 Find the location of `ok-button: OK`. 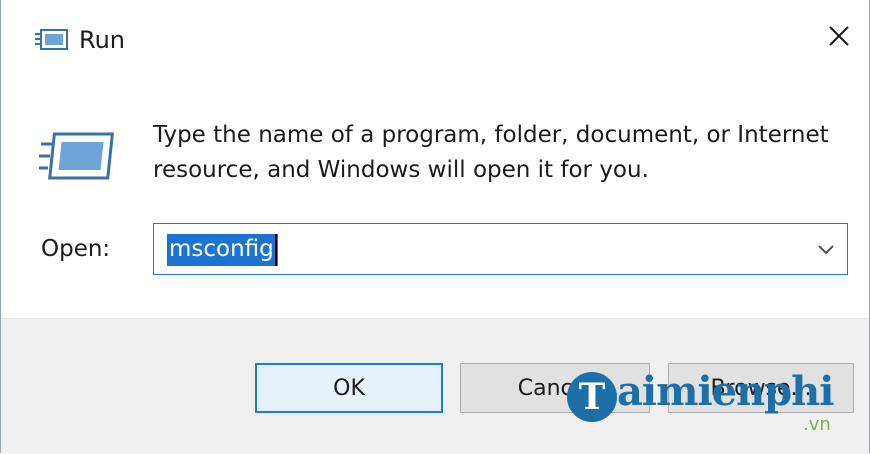

ok-button: OK is located at coordinates (349, 388).